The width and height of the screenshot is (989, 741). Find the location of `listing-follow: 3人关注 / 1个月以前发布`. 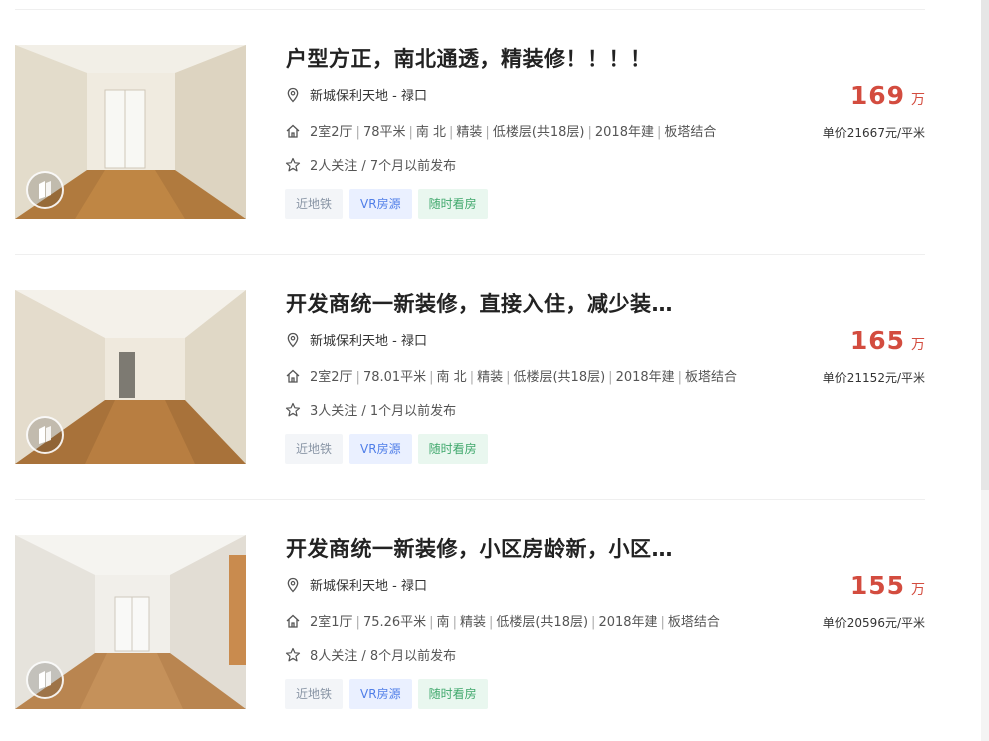

listing-follow: 3人关注 / 1个月以前发布 is located at coordinates (370, 409).